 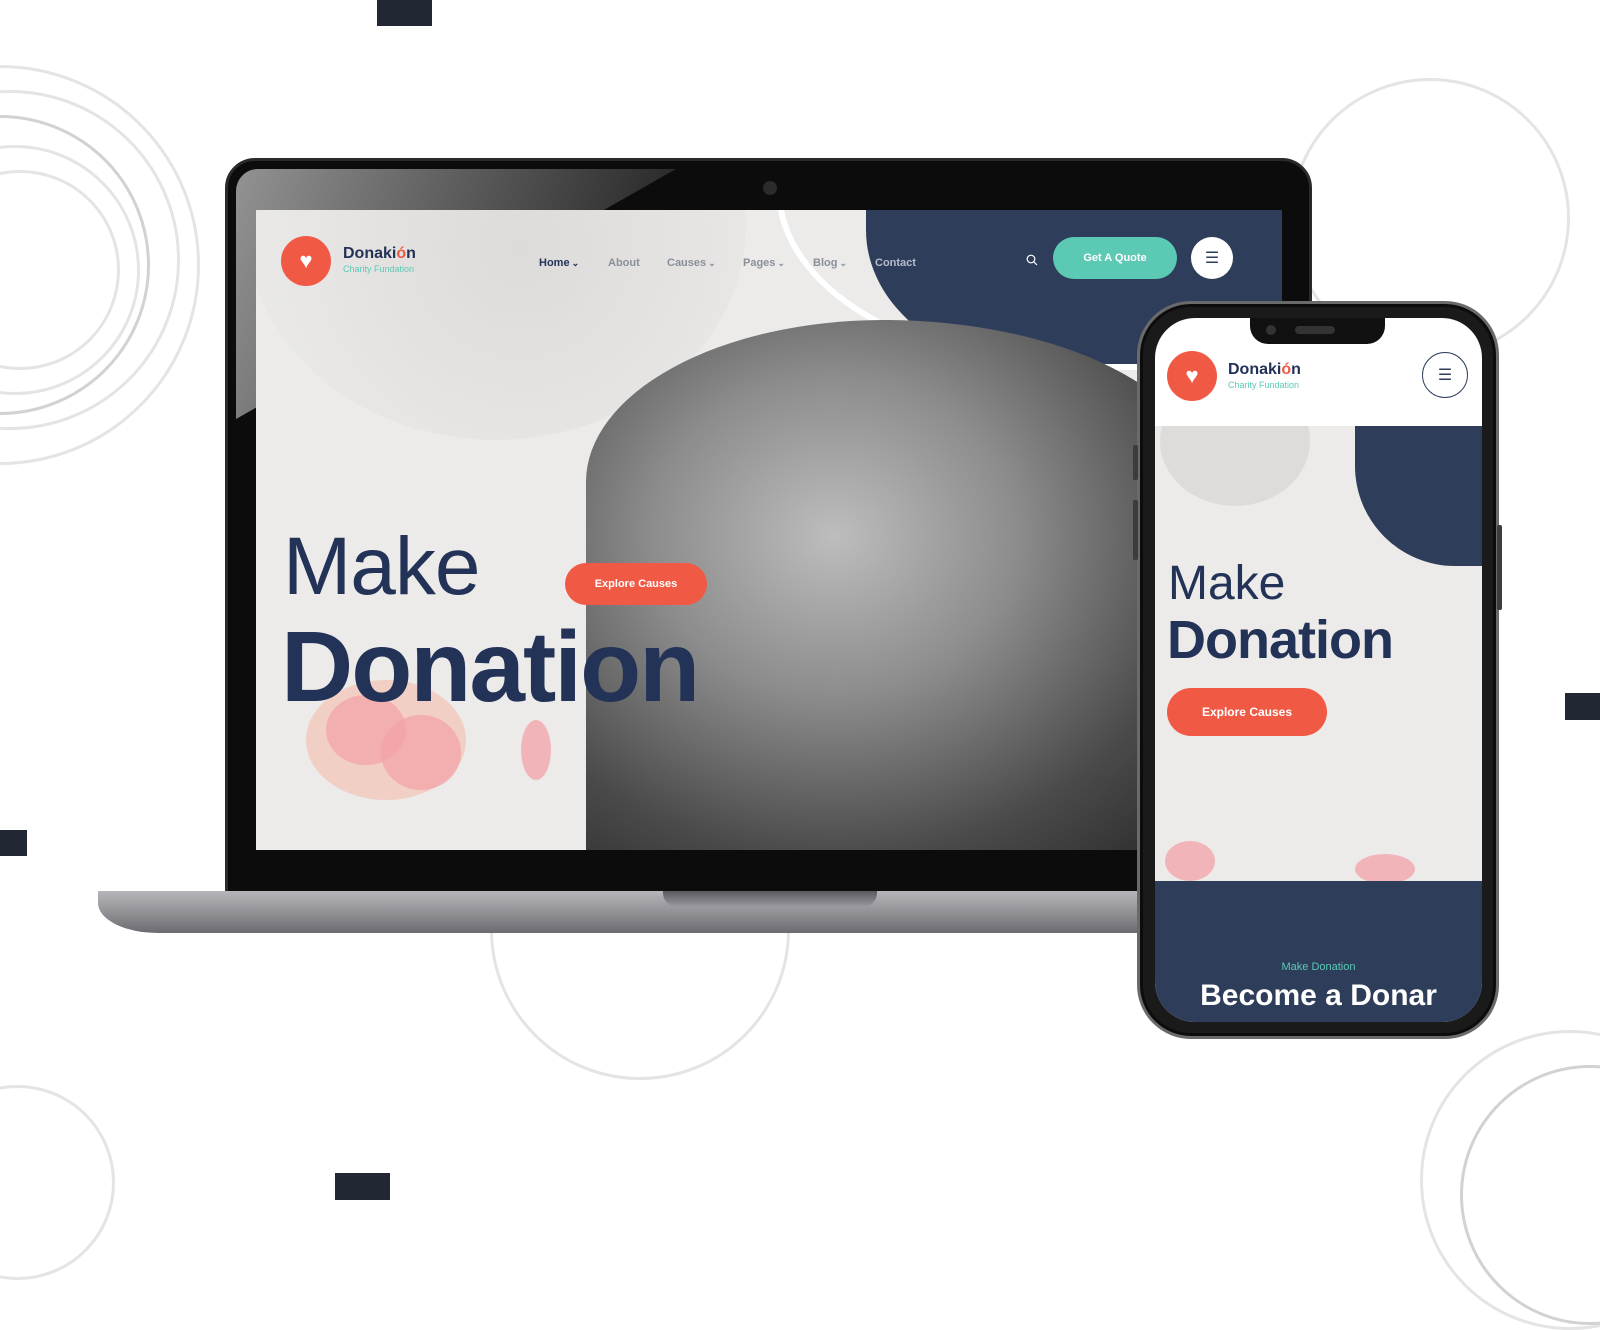 What do you see at coordinates (624, 263) in the screenshot?
I see `nav-about: About` at bounding box center [624, 263].